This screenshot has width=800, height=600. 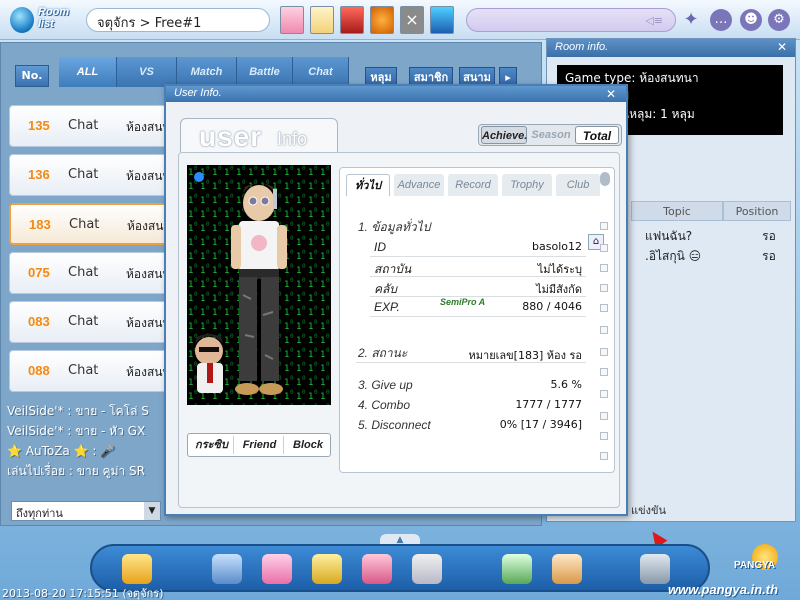 What do you see at coordinates (463, 302) in the screenshot?
I see `rank-label: SemiPro A` at bounding box center [463, 302].